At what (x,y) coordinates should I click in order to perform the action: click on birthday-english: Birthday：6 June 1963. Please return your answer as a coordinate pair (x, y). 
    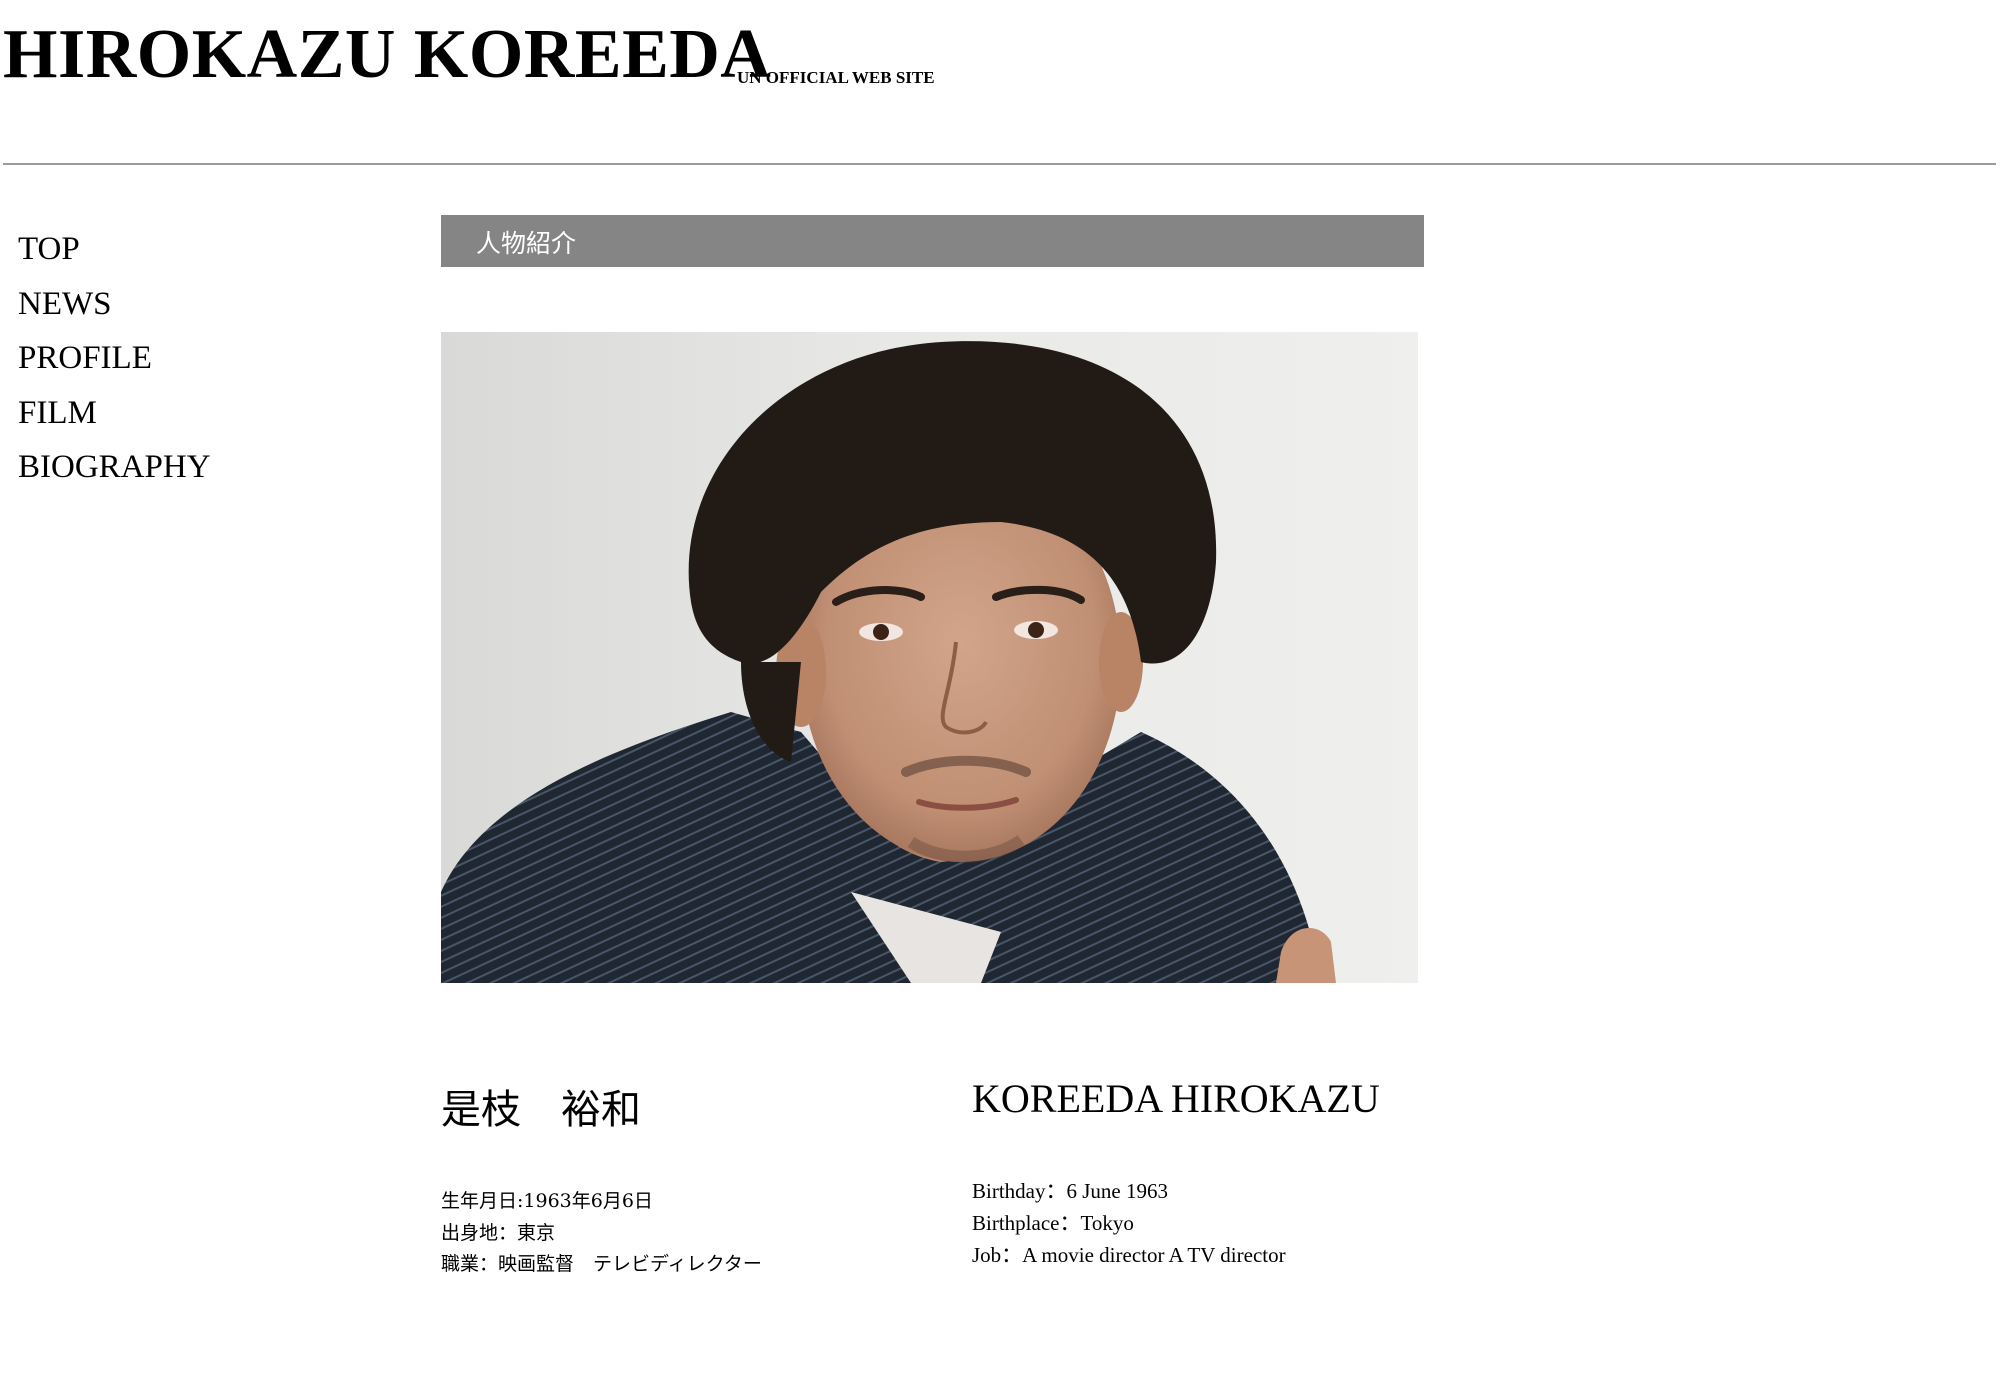
    Looking at the image, I should click on (1070, 1191).